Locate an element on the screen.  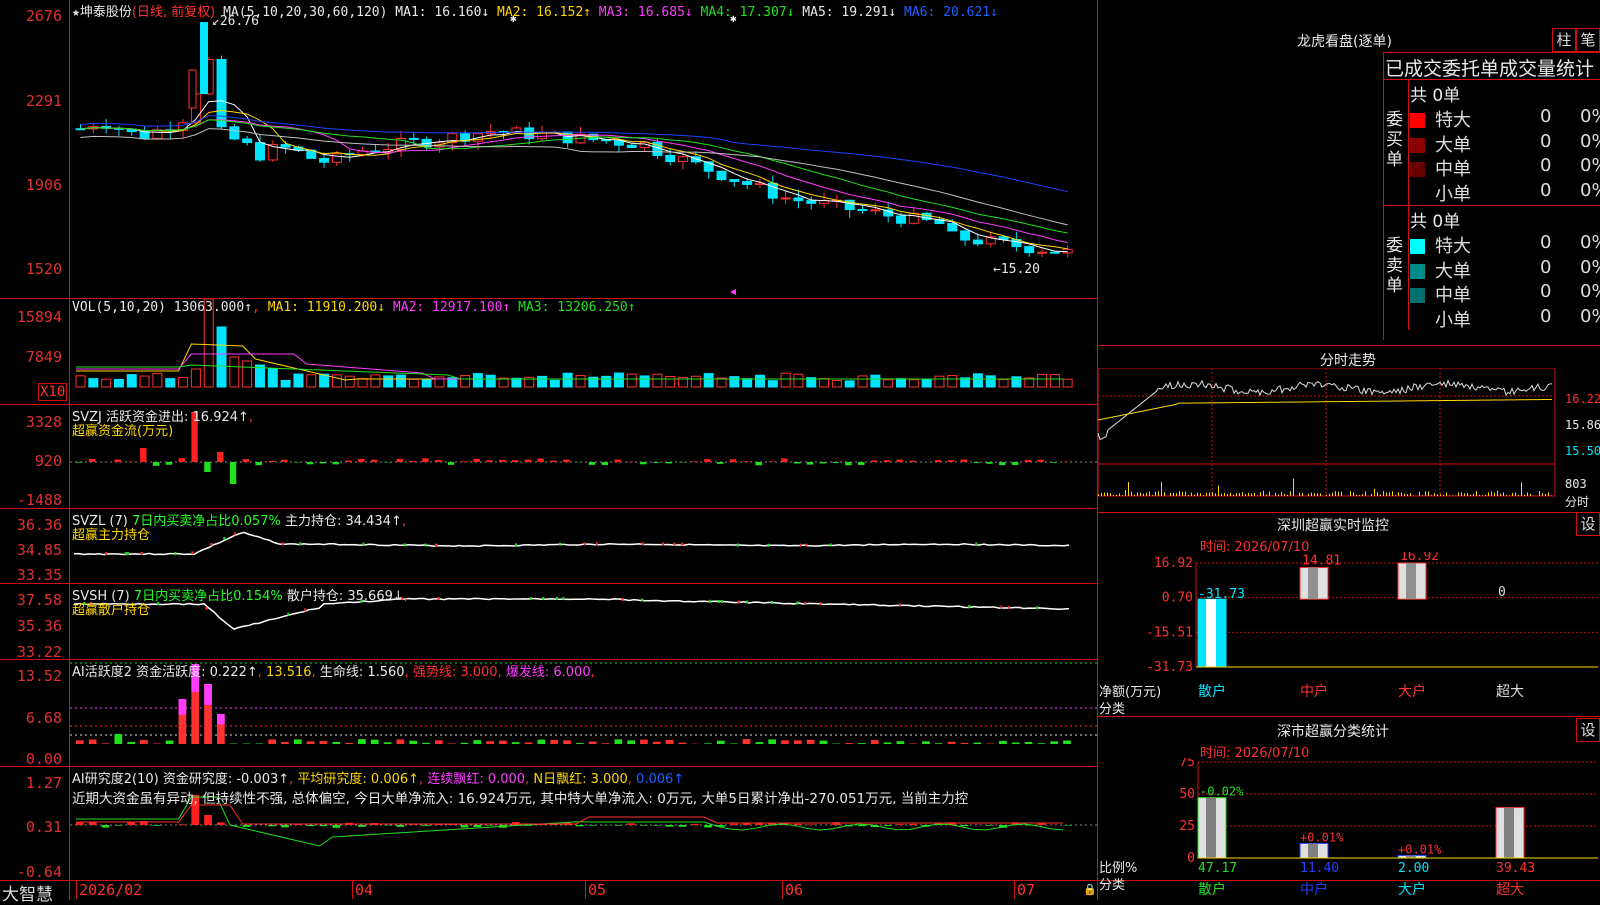
axis-tick-label: 16.92 is located at coordinates (1173, 563).